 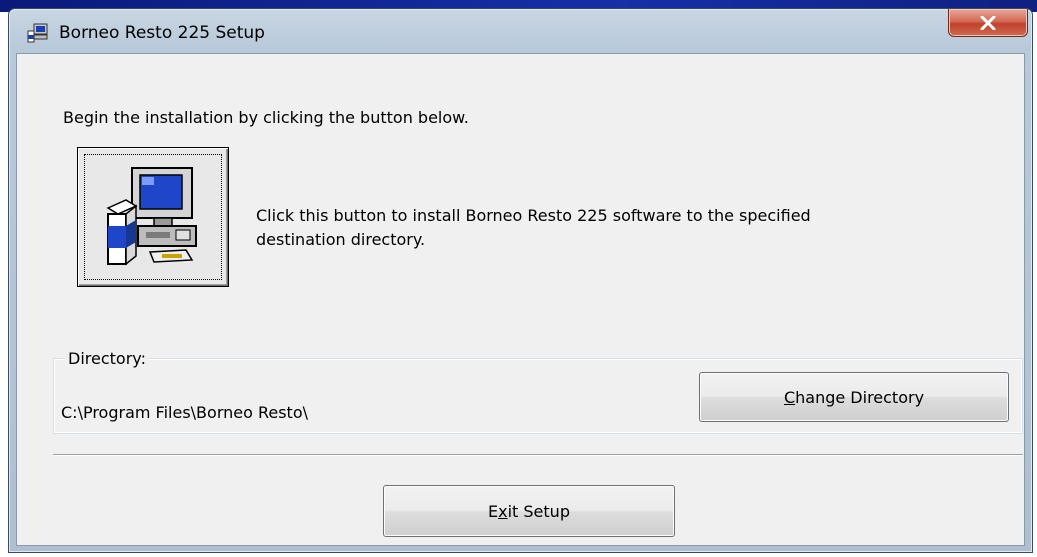 I want to click on separator, so click(x=538, y=455).